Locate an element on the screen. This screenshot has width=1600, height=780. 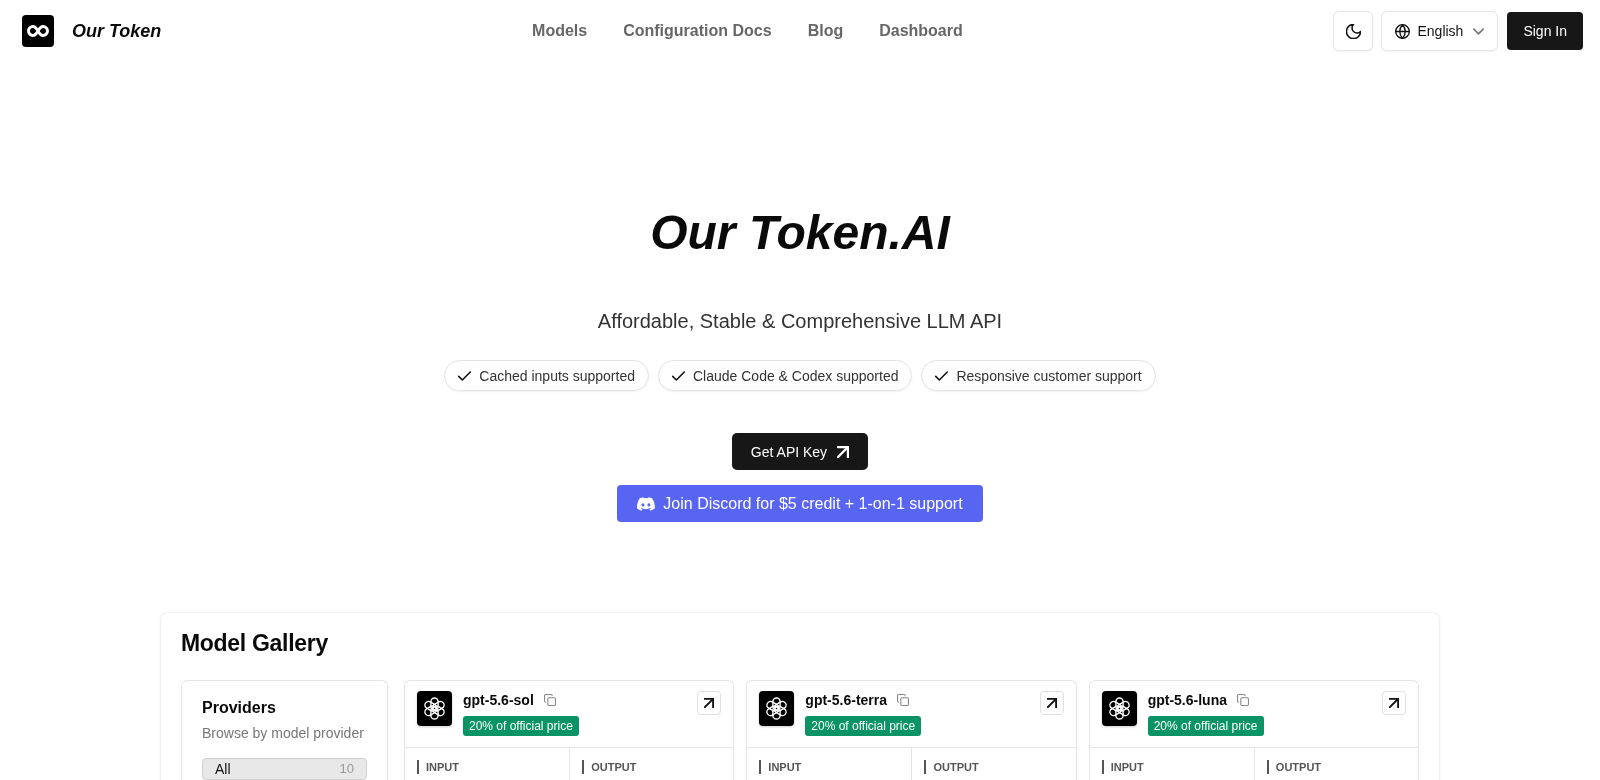
theme-toggle-button is located at coordinates (1353, 31).